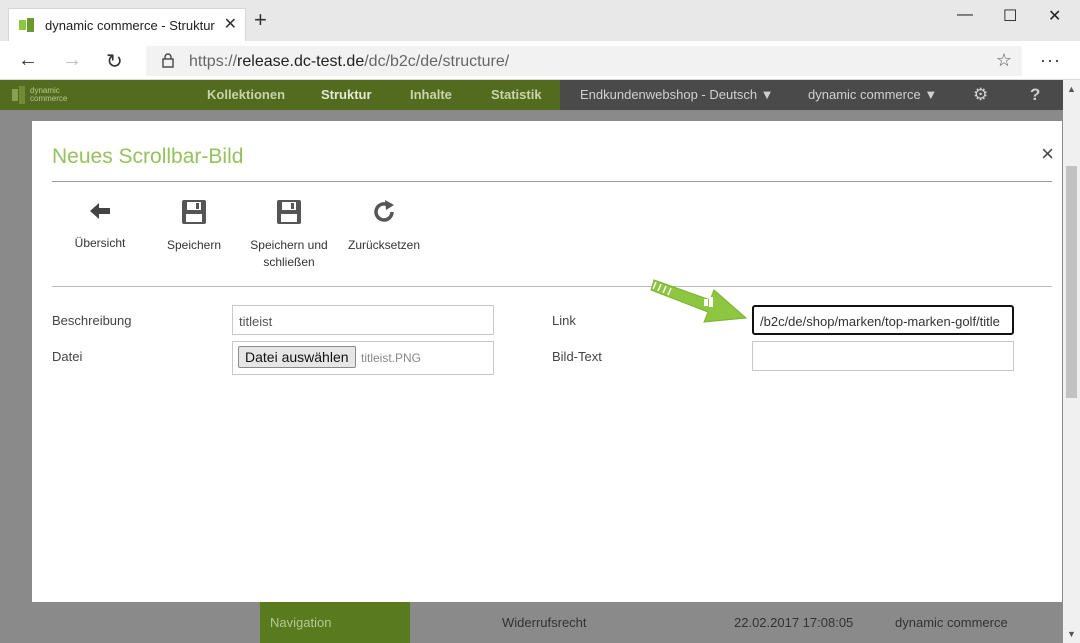  Describe the element at coordinates (301, 622) in the screenshot. I see `bottom-nav-label: Navigation` at that location.